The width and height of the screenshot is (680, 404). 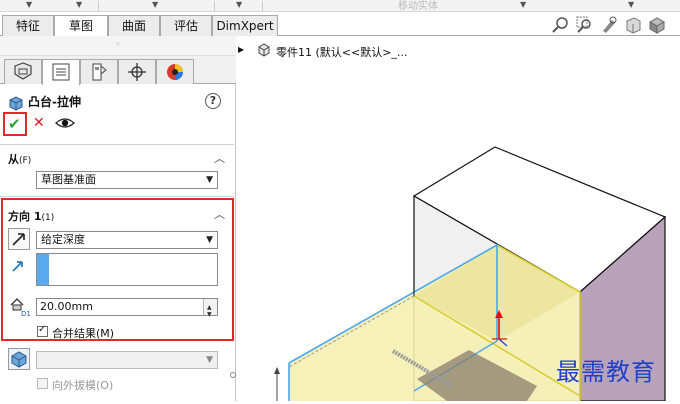 I want to click on watermark: 最需教育, so click(x=606, y=372).